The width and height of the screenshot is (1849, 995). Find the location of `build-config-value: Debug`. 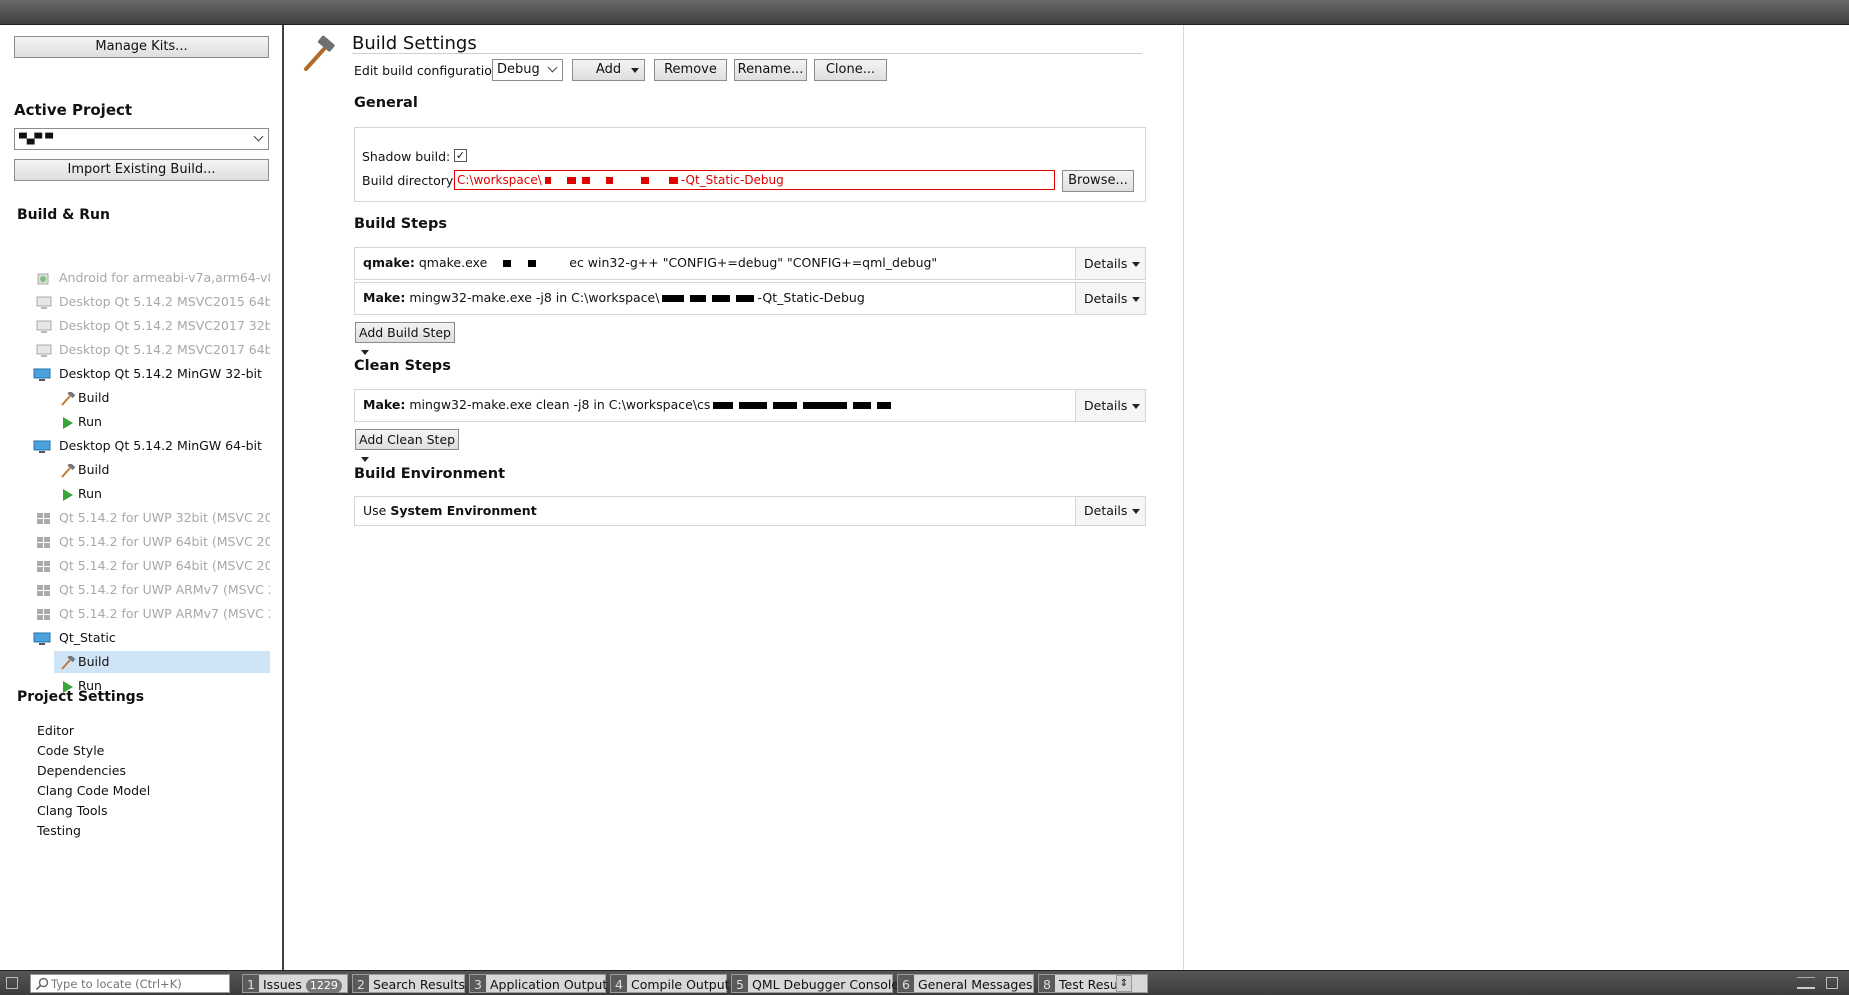

build-config-value: Debug is located at coordinates (518, 69).